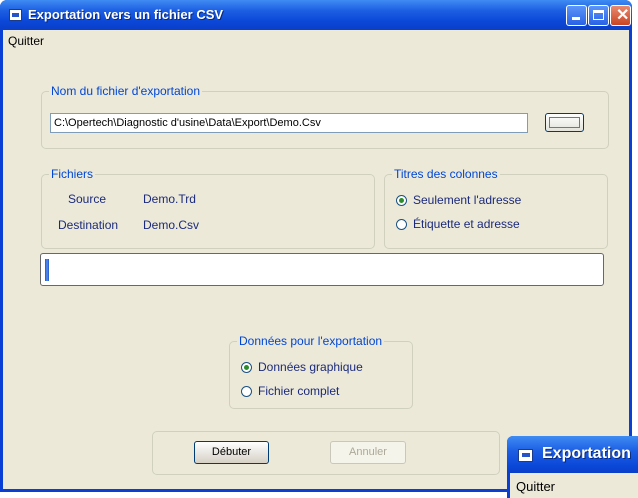 The image size is (638, 498). I want to click on secondary-window: Exportation Quitter, so click(572, 467).